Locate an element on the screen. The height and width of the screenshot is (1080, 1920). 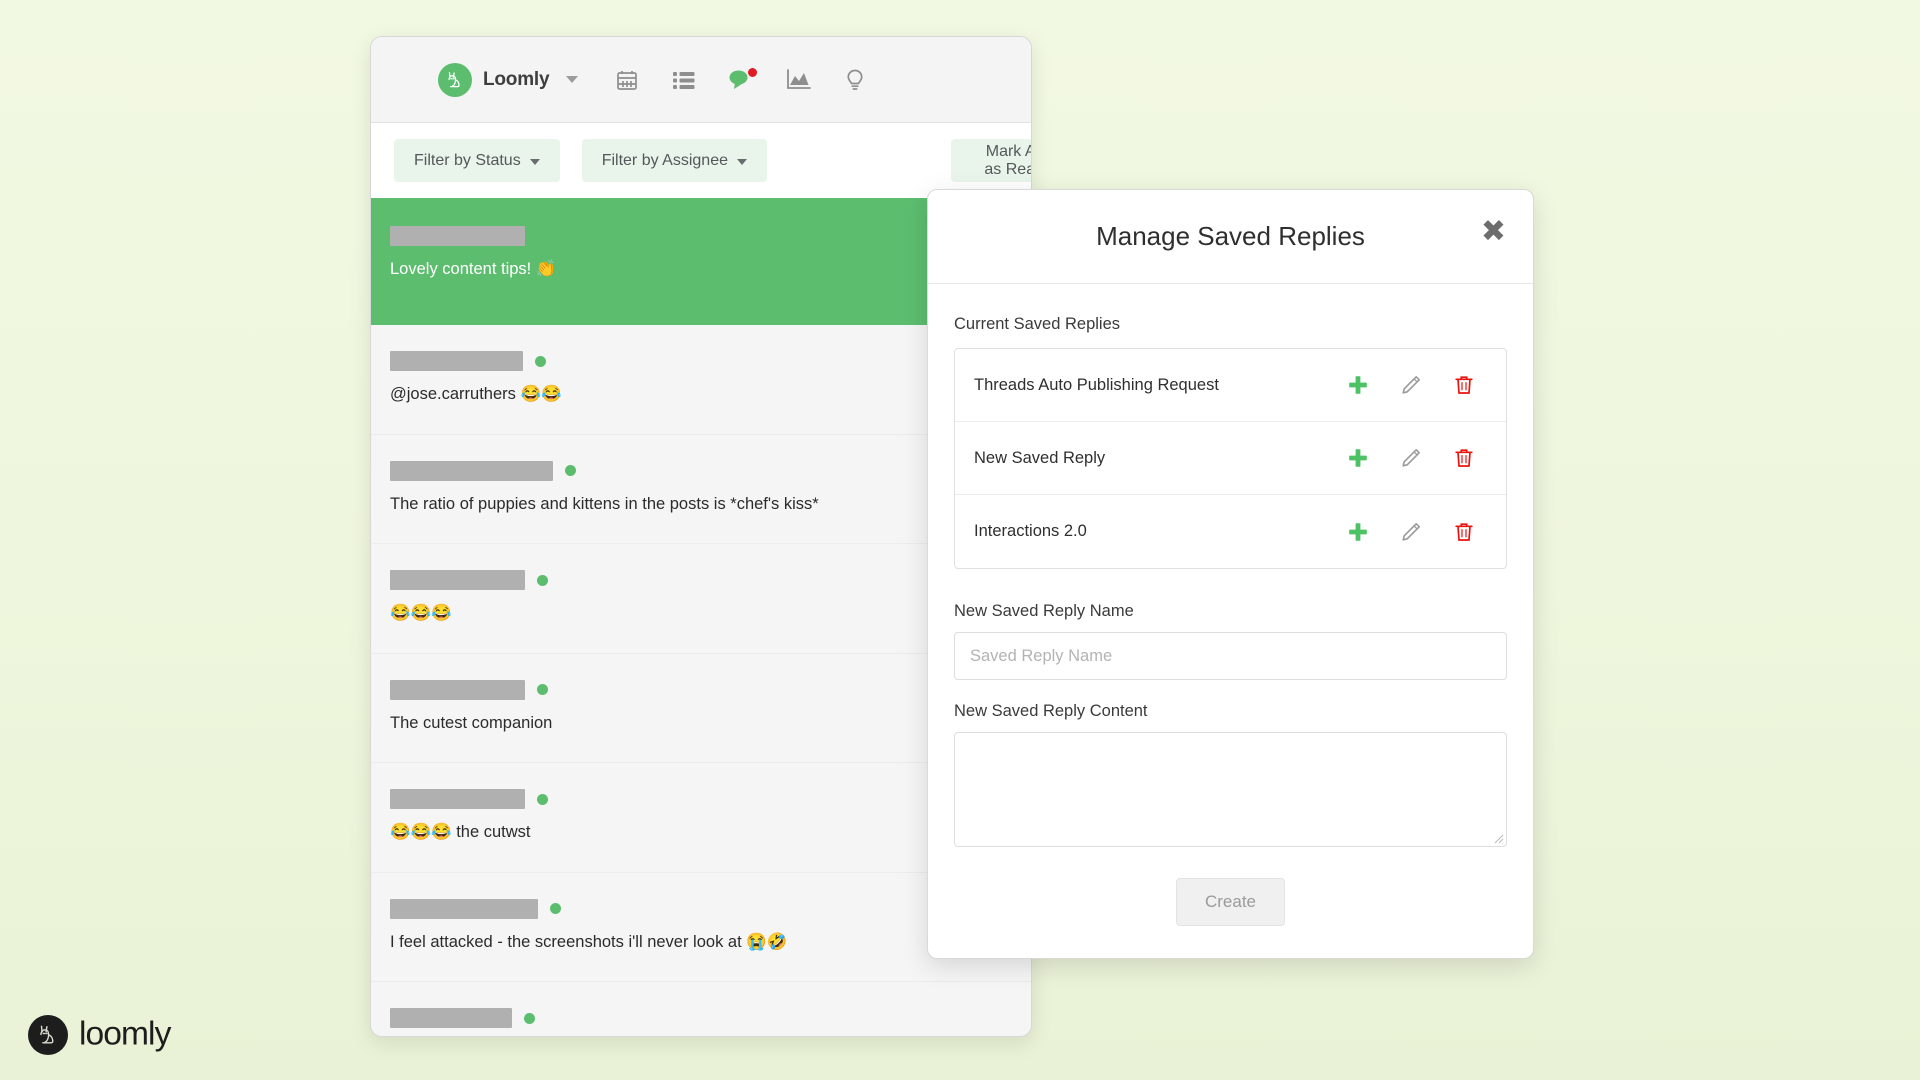
saved-reply-row: Threads Auto Publishing Request is located at coordinates (1230, 385).